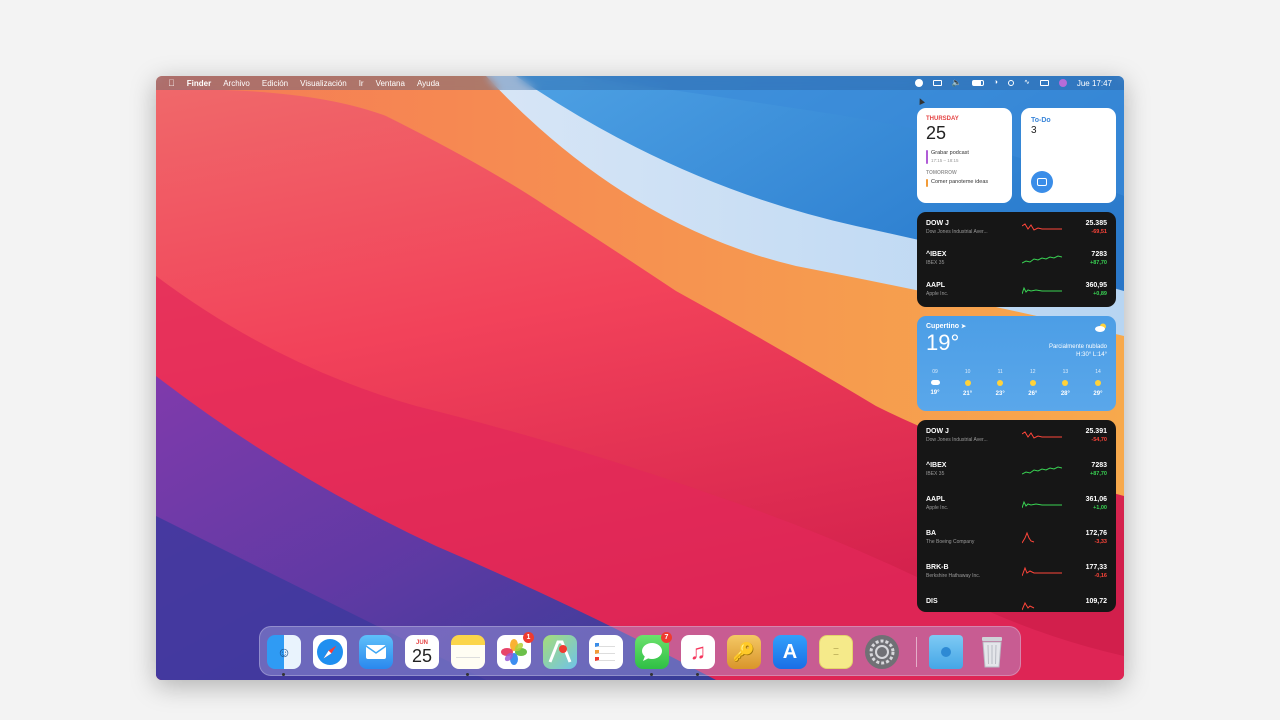  Describe the element at coordinates (1096, 499) in the screenshot. I see `stock-price: 361,06` at that location.